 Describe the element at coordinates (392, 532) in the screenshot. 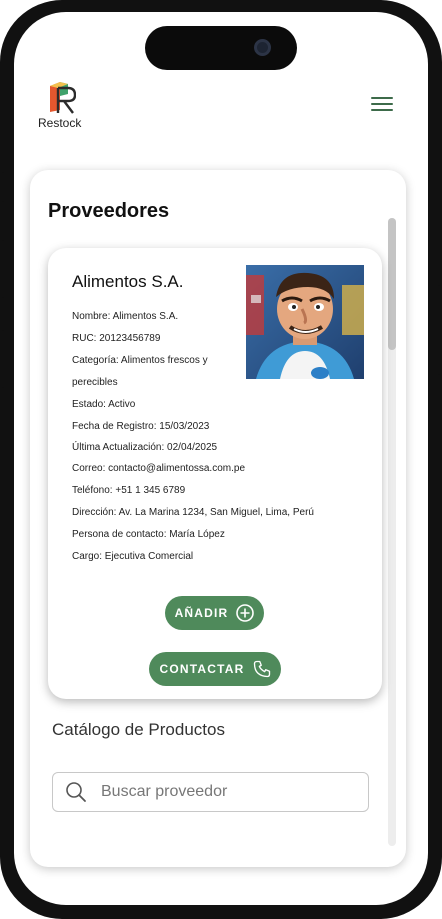

I see `scrollbar` at that location.